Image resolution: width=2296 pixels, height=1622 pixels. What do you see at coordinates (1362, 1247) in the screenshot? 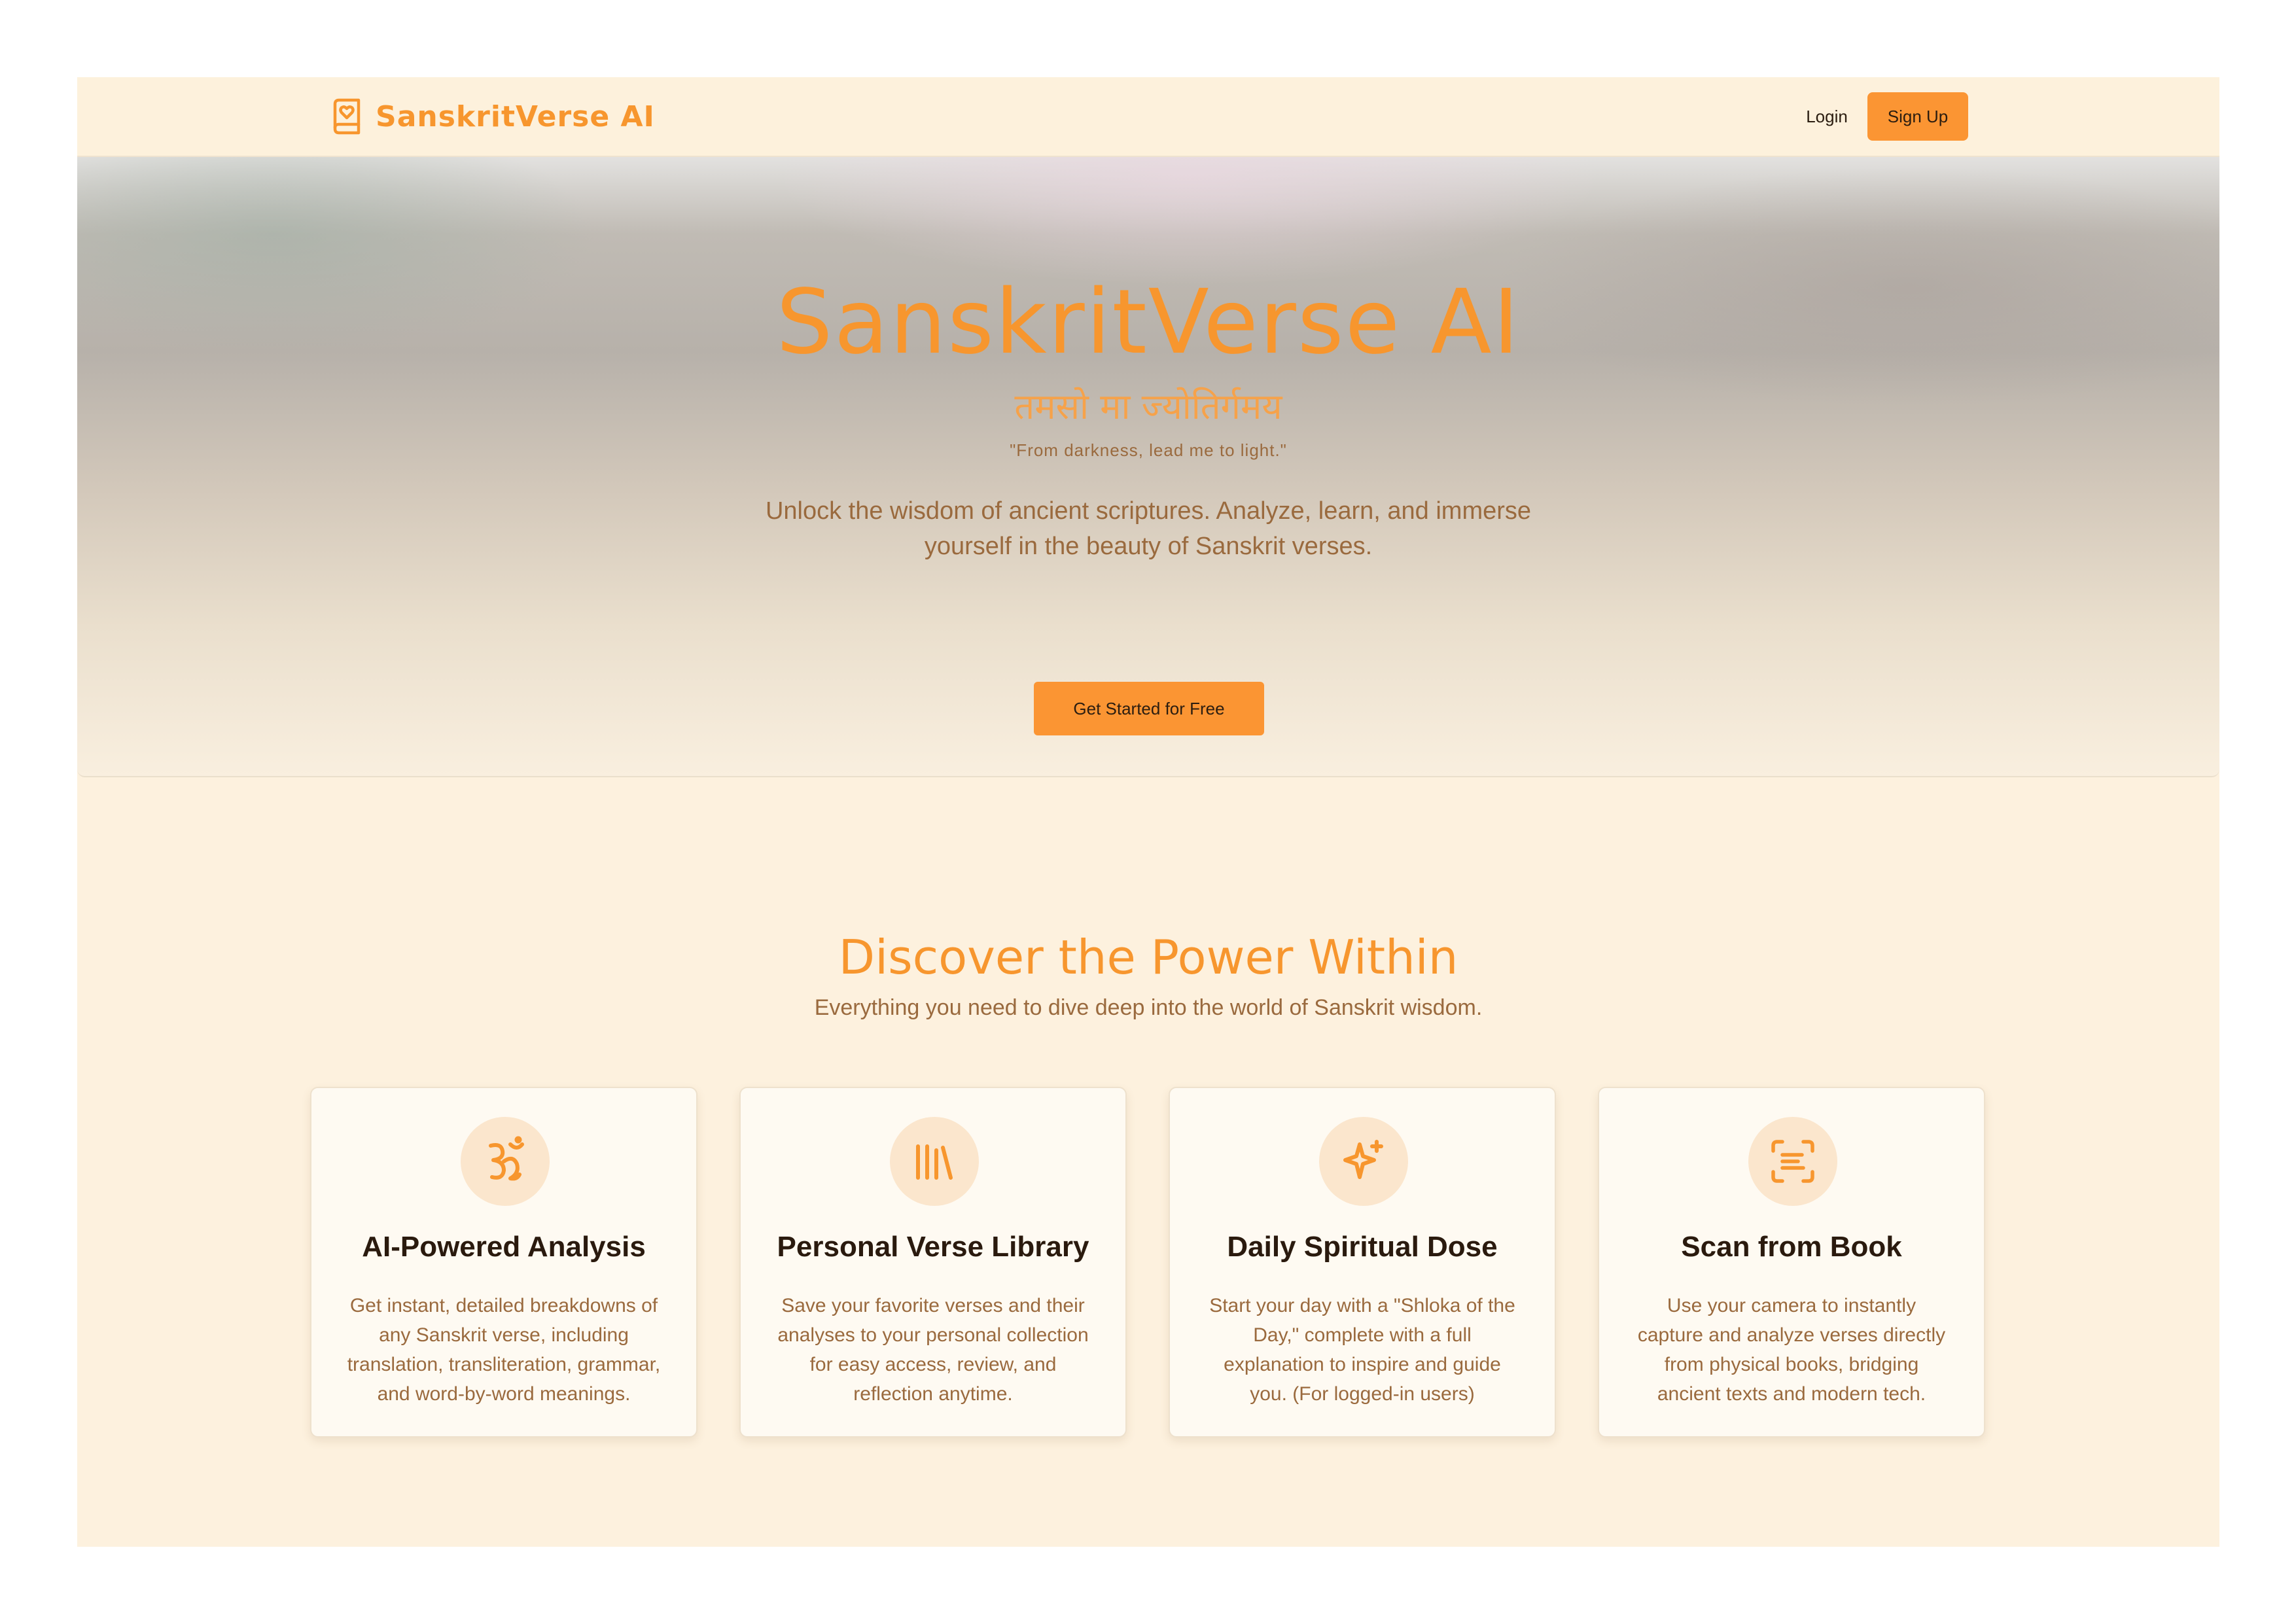
I see `feature-card-title: Daily Spiritual Dose` at bounding box center [1362, 1247].